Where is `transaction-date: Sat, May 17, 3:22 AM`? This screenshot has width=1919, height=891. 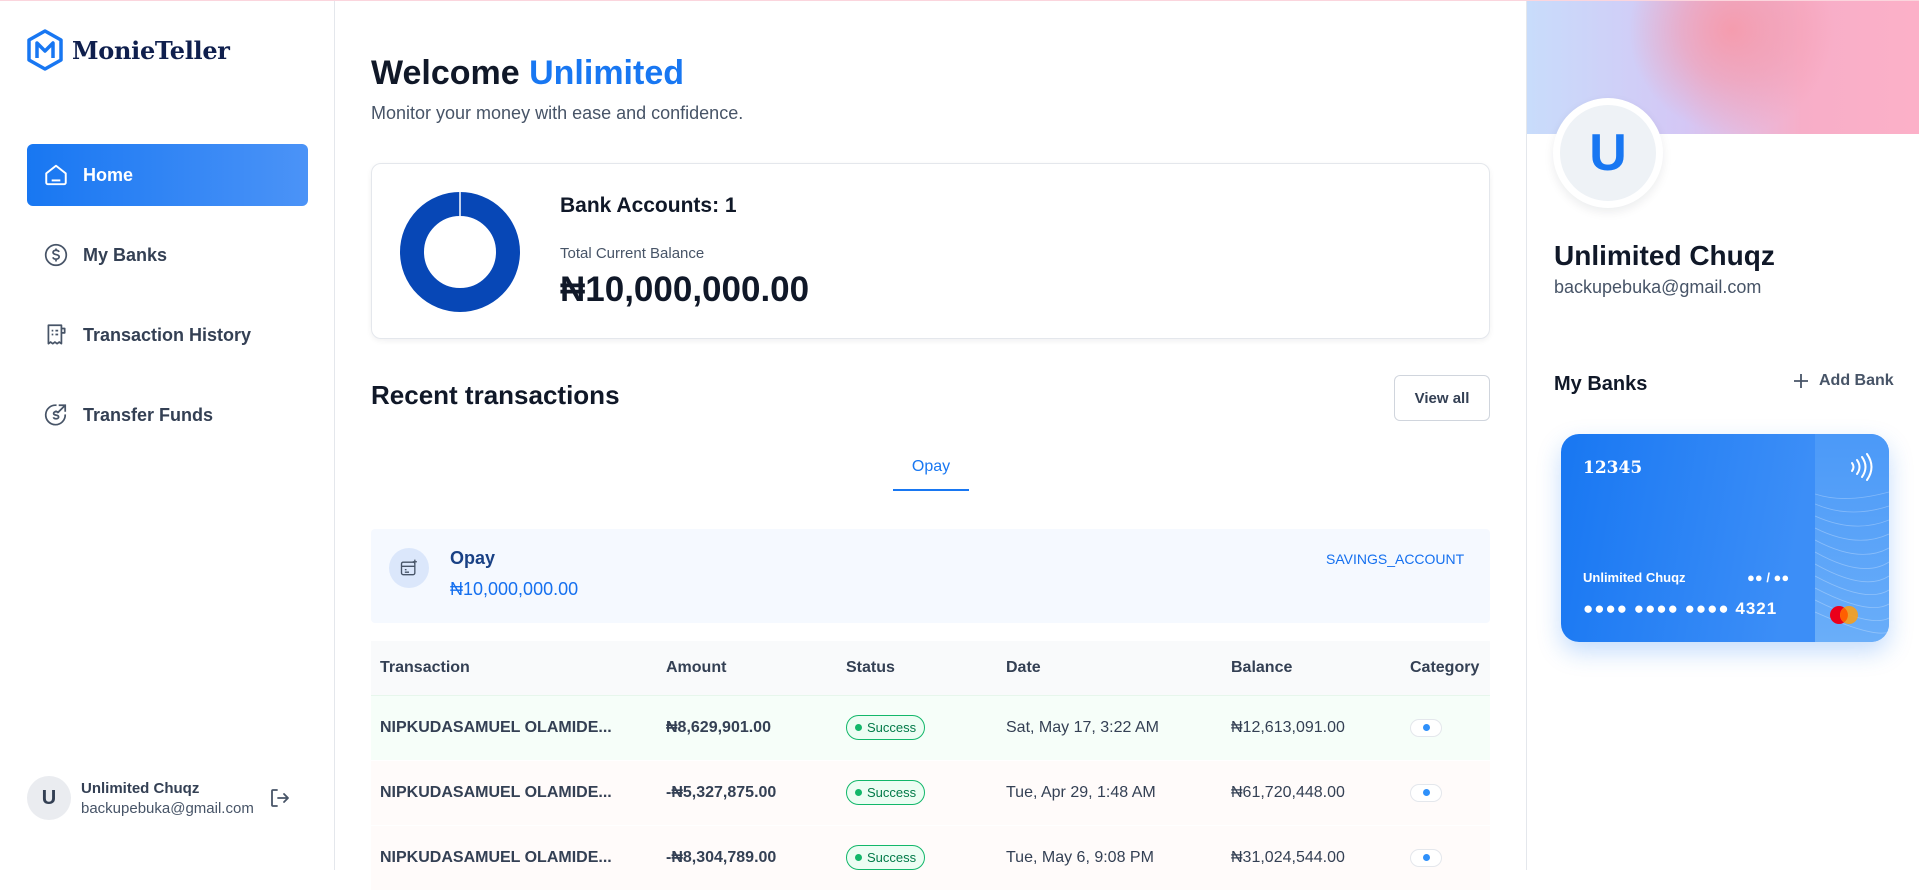 transaction-date: Sat, May 17, 3:22 AM is located at coordinates (1109, 727).